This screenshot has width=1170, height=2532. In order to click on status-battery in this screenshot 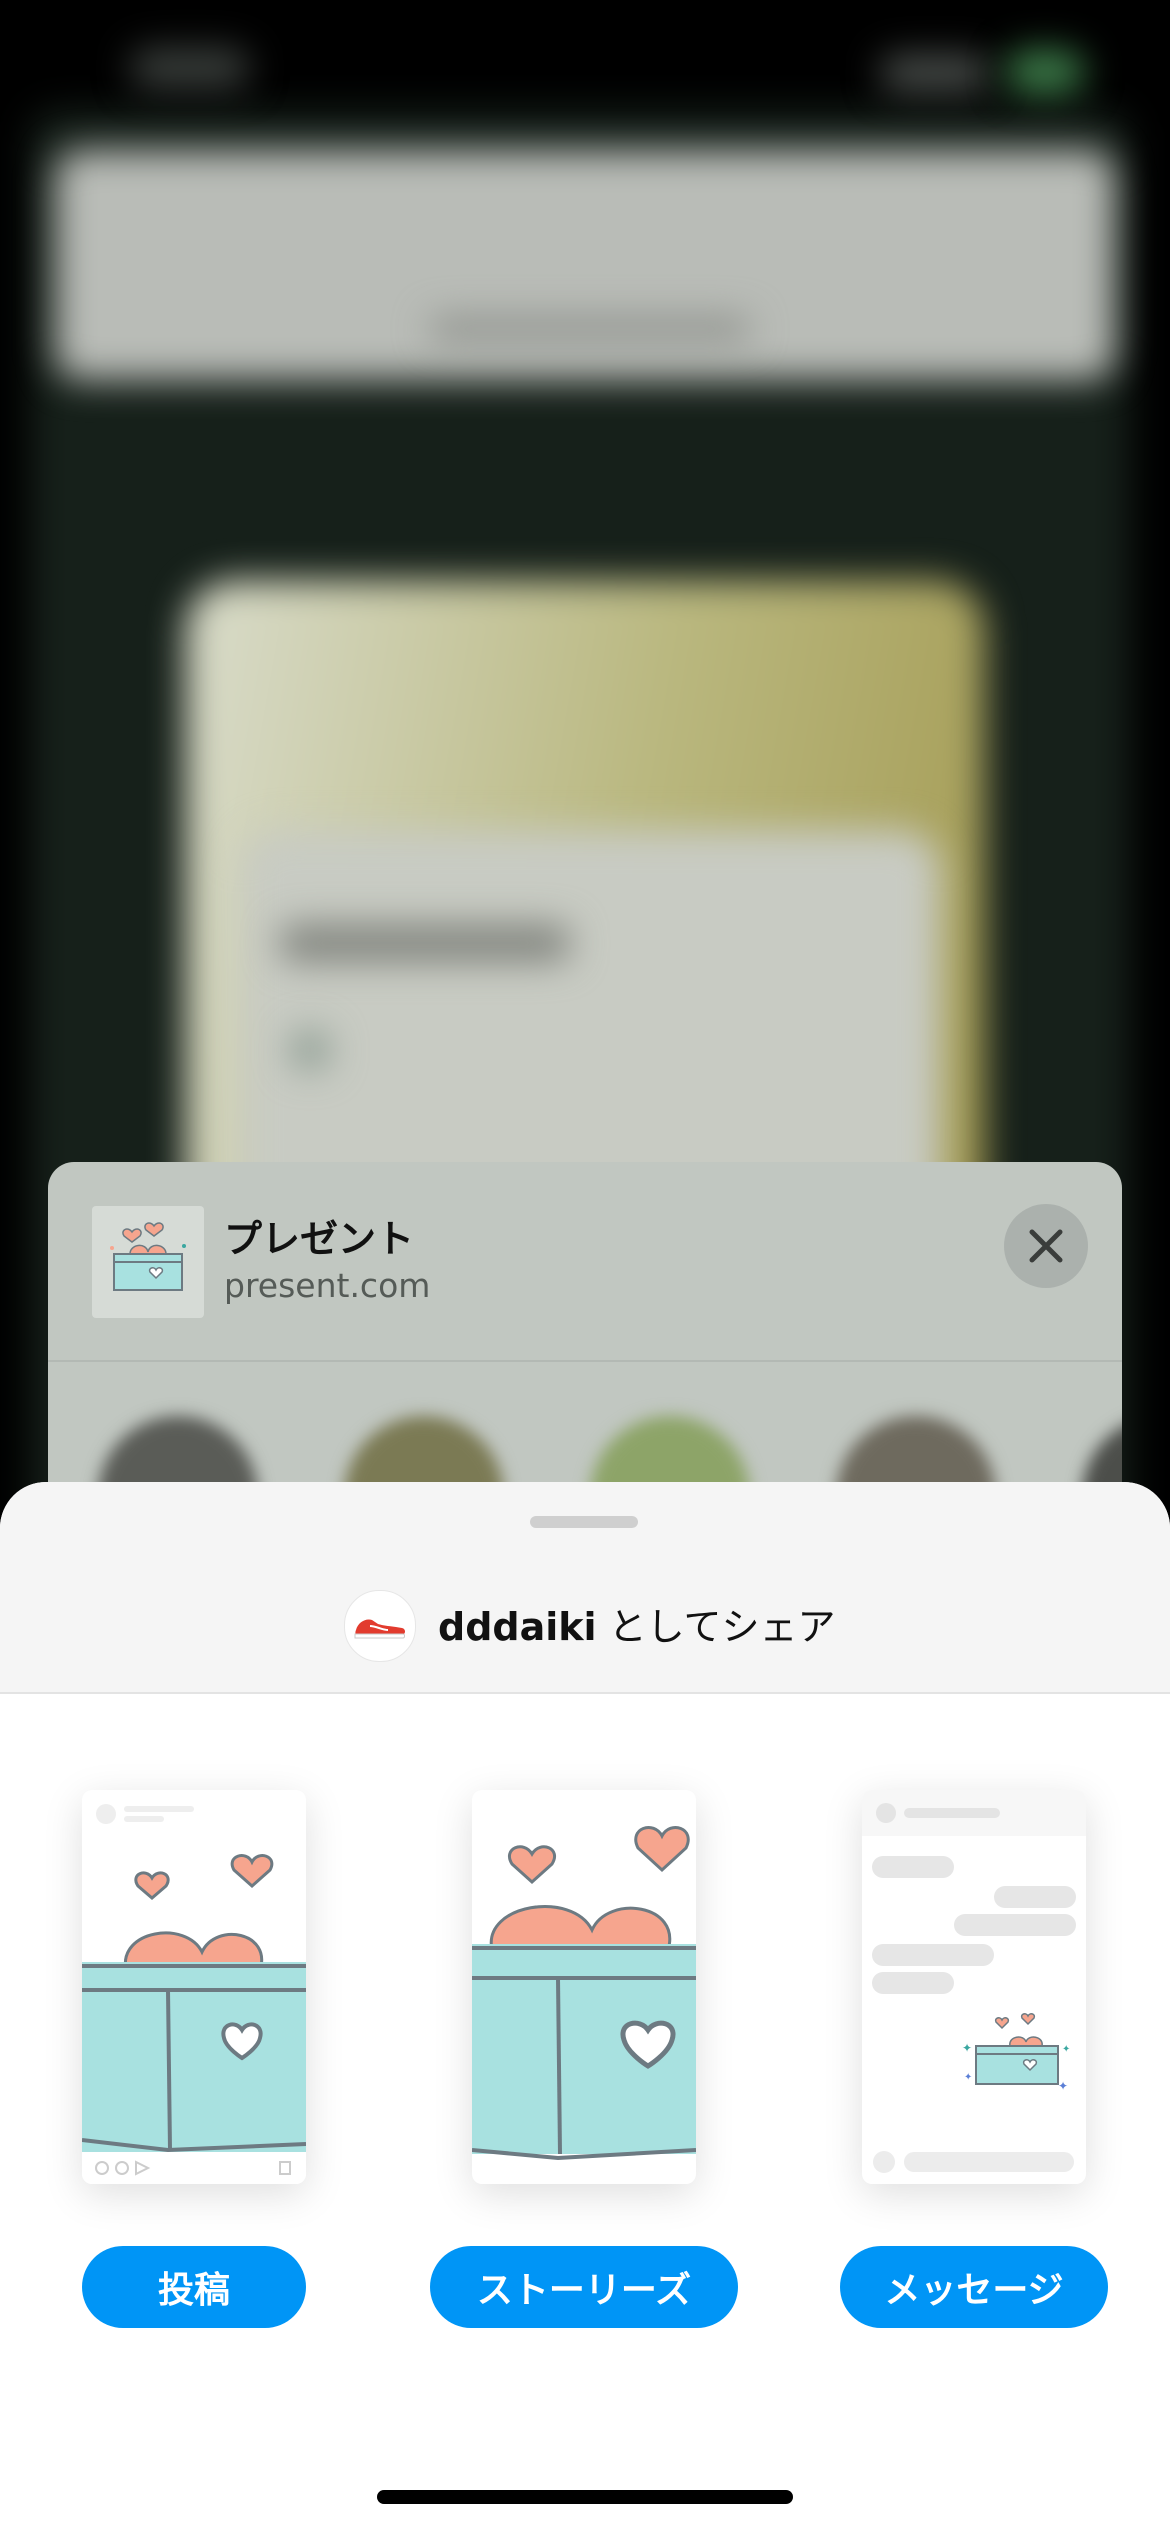, I will do `click(1045, 72)`.